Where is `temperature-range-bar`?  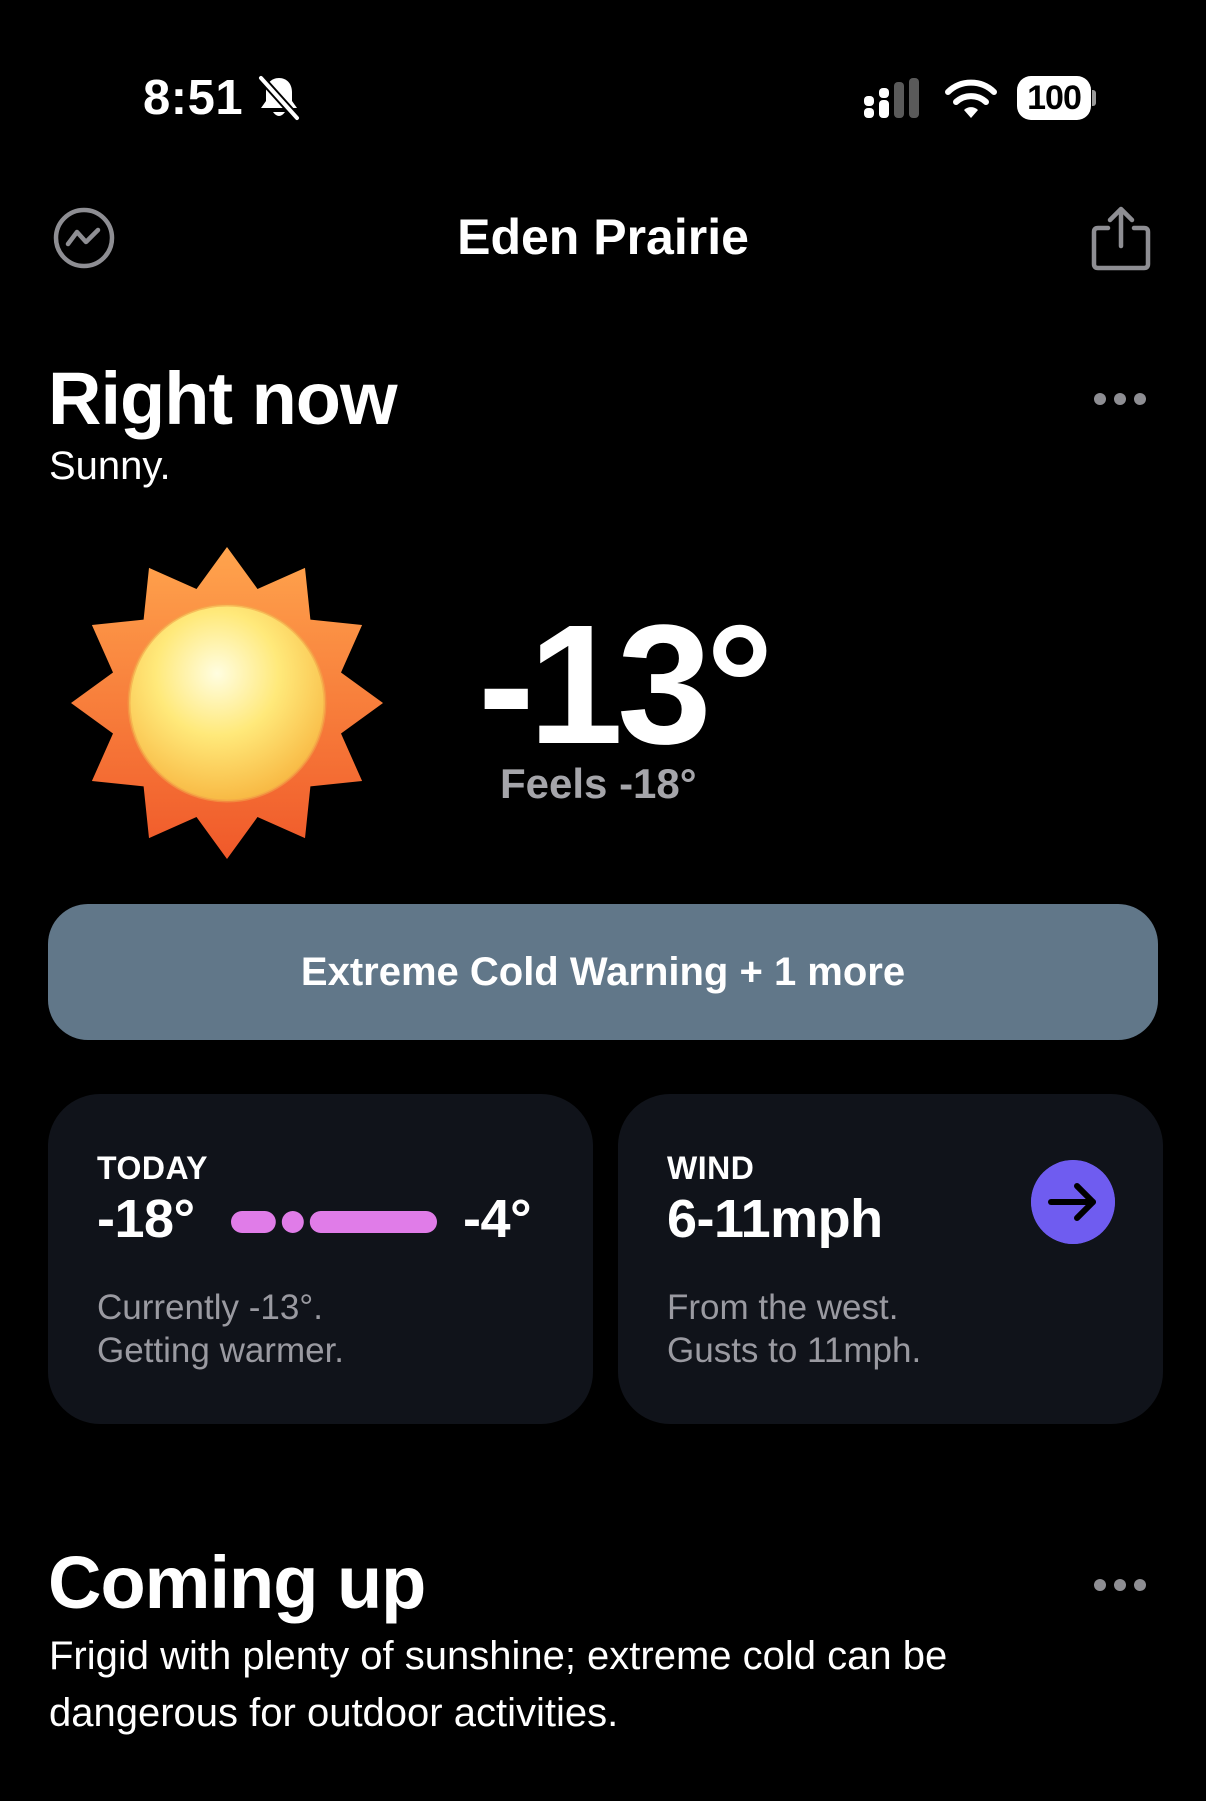 temperature-range-bar is located at coordinates (334, 1222).